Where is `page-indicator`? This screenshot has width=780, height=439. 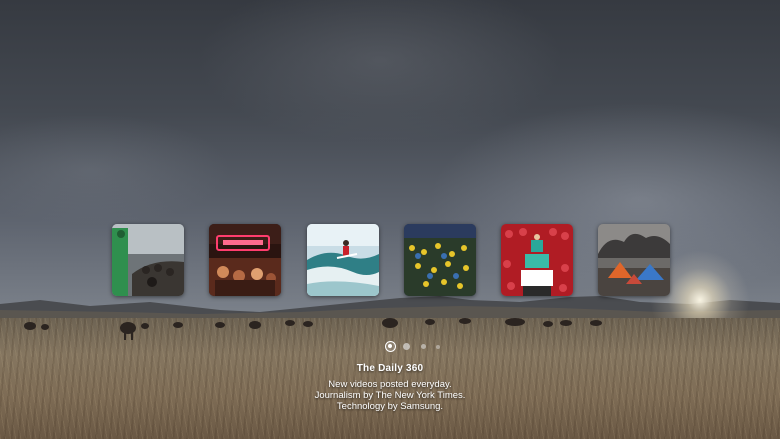
page-indicator is located at coordinates (423, 347).